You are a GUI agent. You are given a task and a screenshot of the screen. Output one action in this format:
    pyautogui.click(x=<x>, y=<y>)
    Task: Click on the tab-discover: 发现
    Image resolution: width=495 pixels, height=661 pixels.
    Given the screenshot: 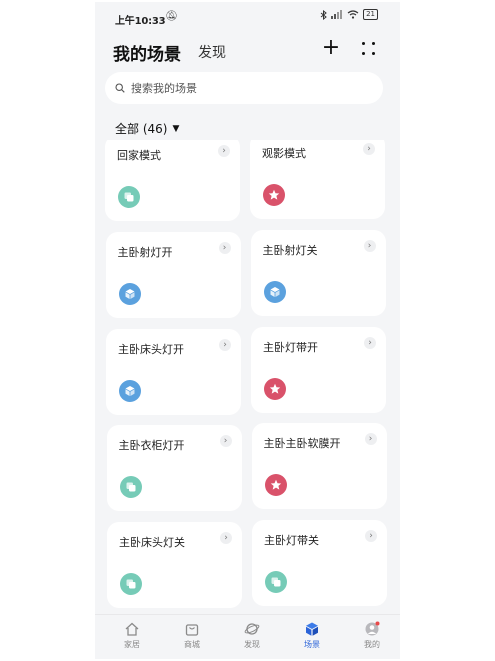 What is the action you would take?
    pyautogui.click(x=212, y=52)
    